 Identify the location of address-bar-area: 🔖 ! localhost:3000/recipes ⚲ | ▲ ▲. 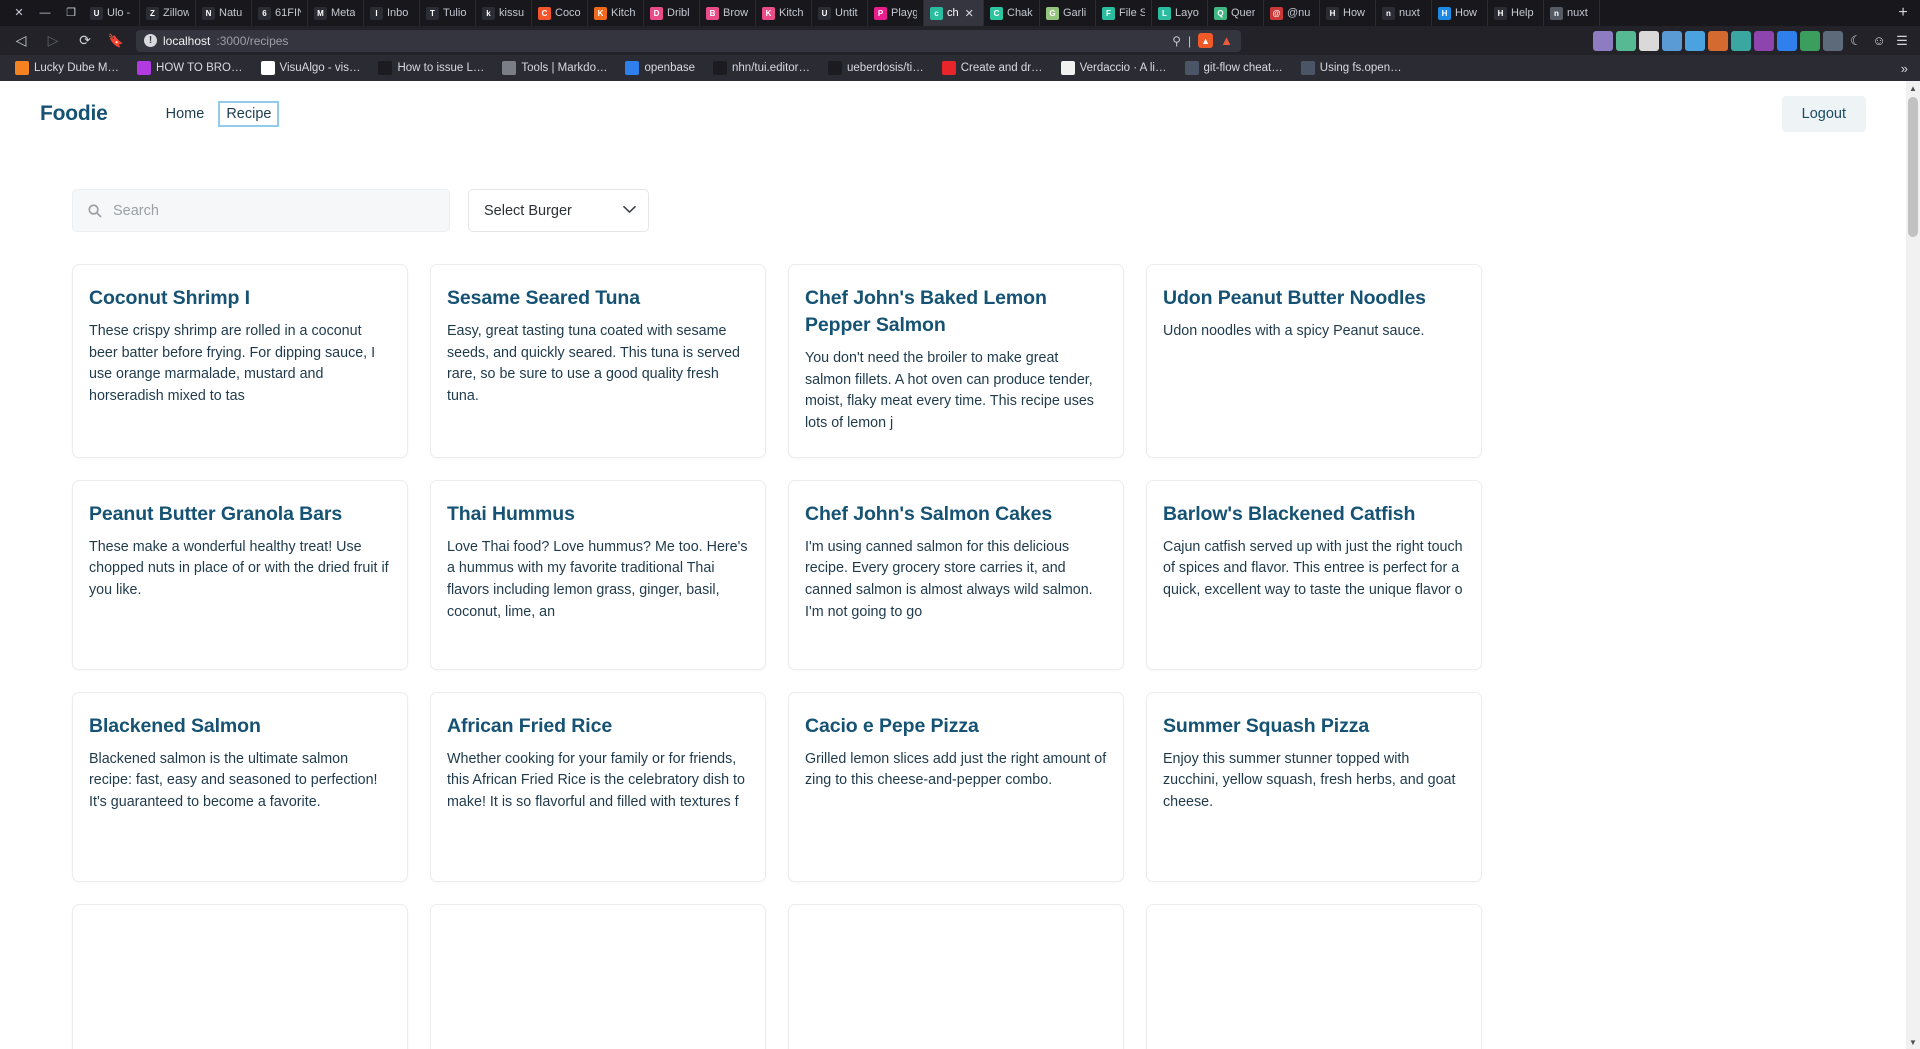
(845, 40).